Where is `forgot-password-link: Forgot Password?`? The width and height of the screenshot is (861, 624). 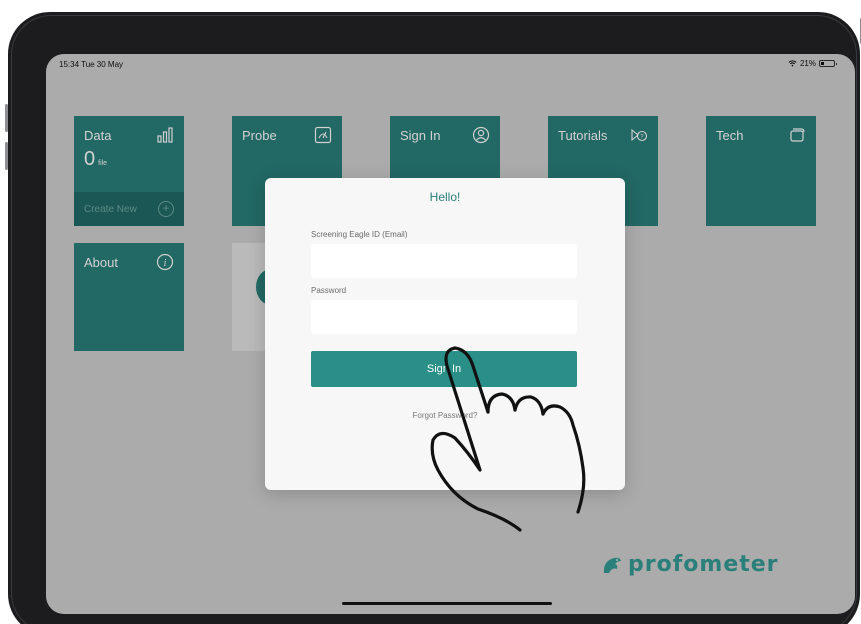
forgot-password-link: Forgot Password? is located at coordinates (445, 415).